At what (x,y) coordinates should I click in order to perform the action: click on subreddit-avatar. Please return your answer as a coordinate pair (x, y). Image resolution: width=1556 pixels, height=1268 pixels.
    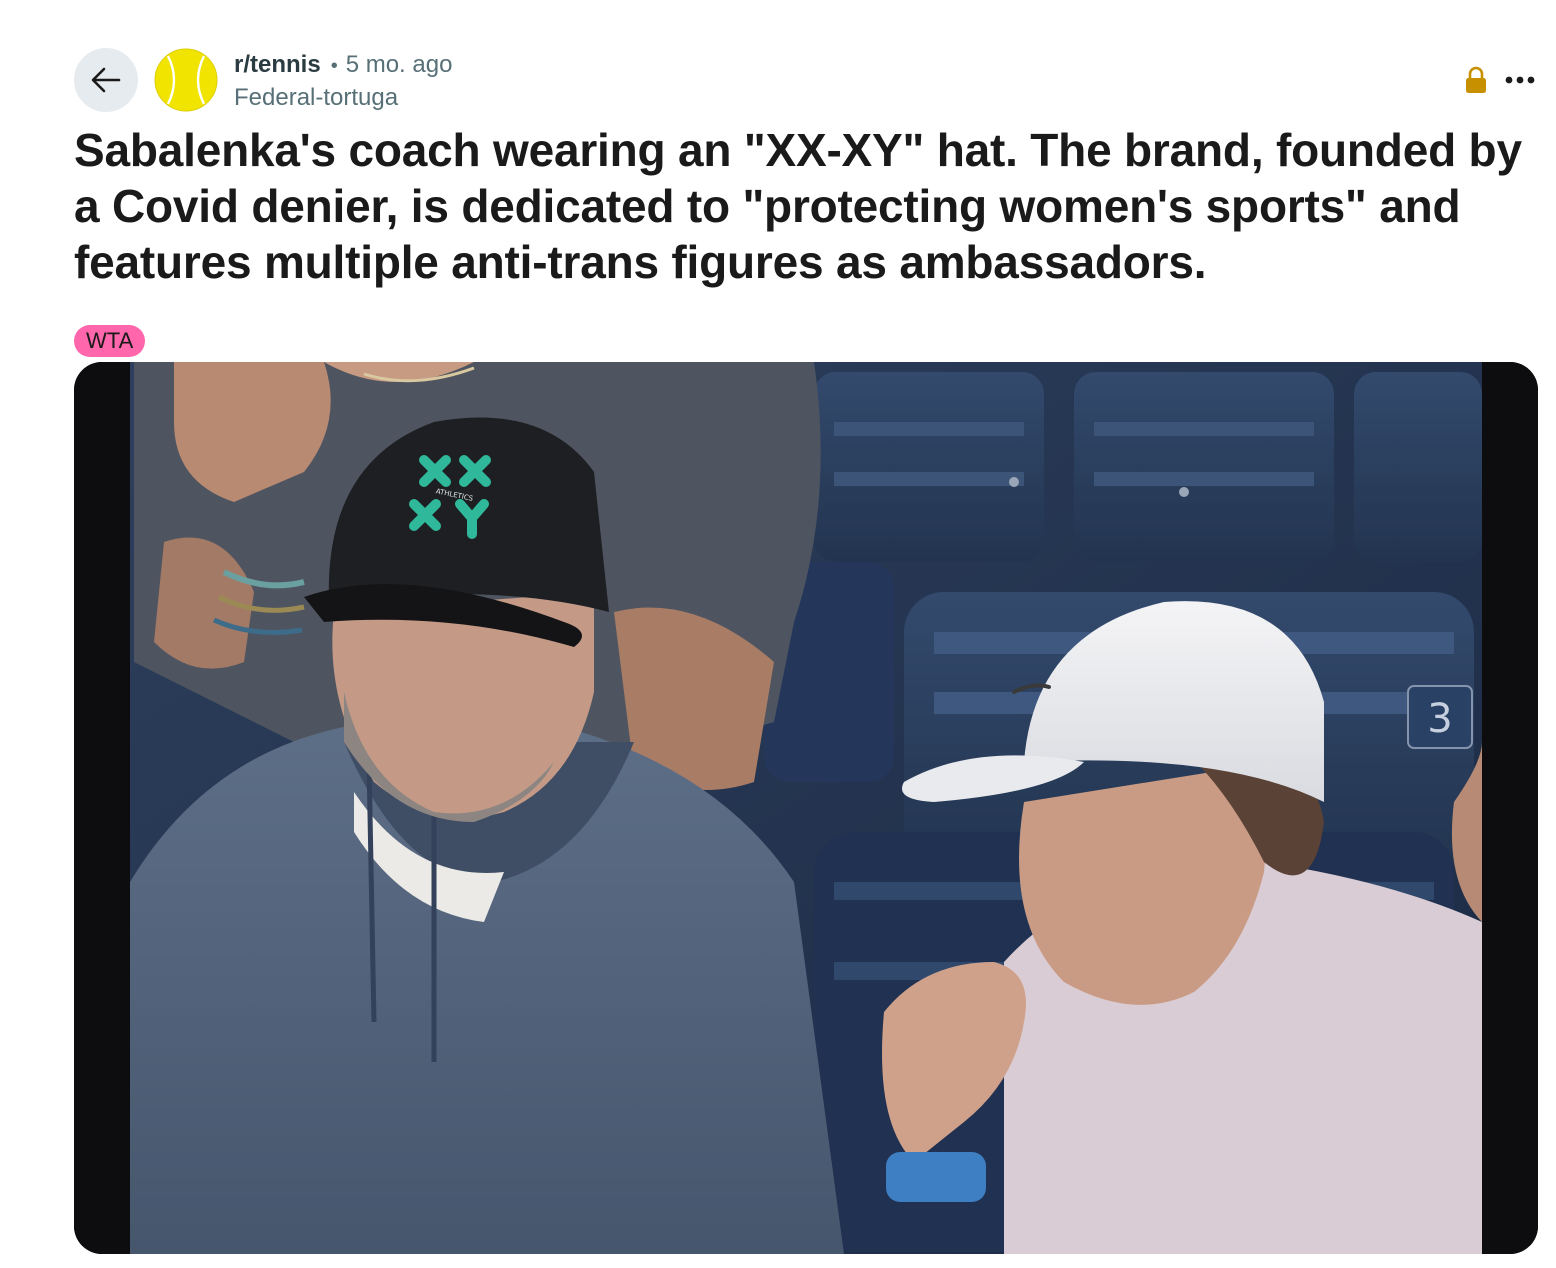
    Looking at the image, I should click on (186, 80).